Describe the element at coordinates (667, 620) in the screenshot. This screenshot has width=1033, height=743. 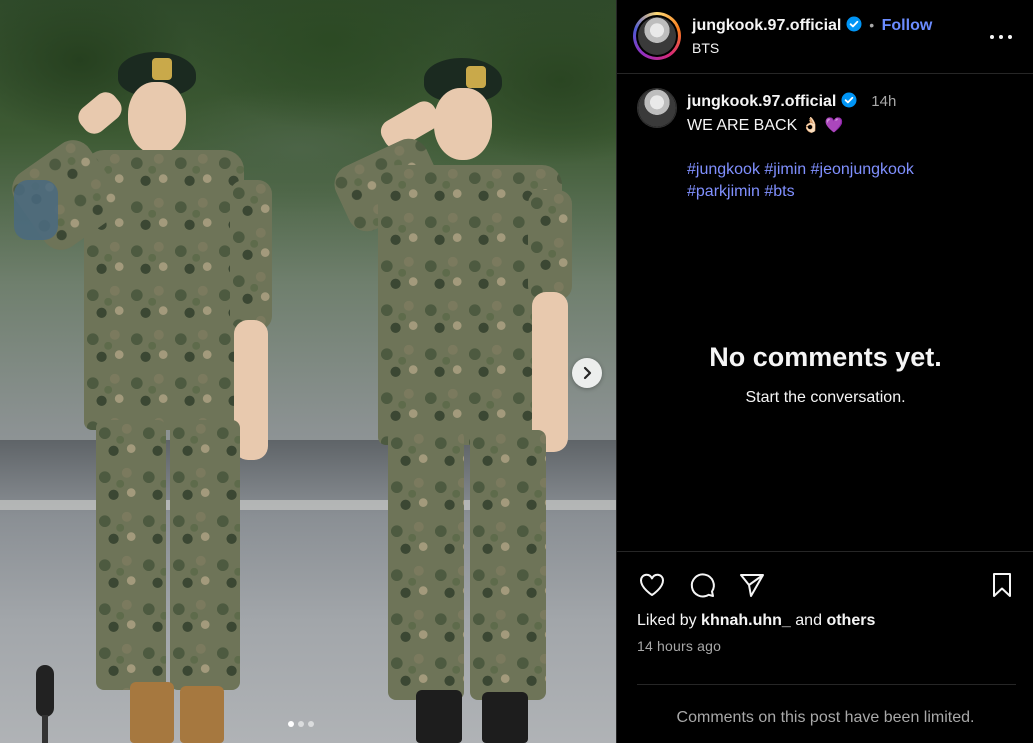
I see `liked-by-prefix: Liked by` at that location.